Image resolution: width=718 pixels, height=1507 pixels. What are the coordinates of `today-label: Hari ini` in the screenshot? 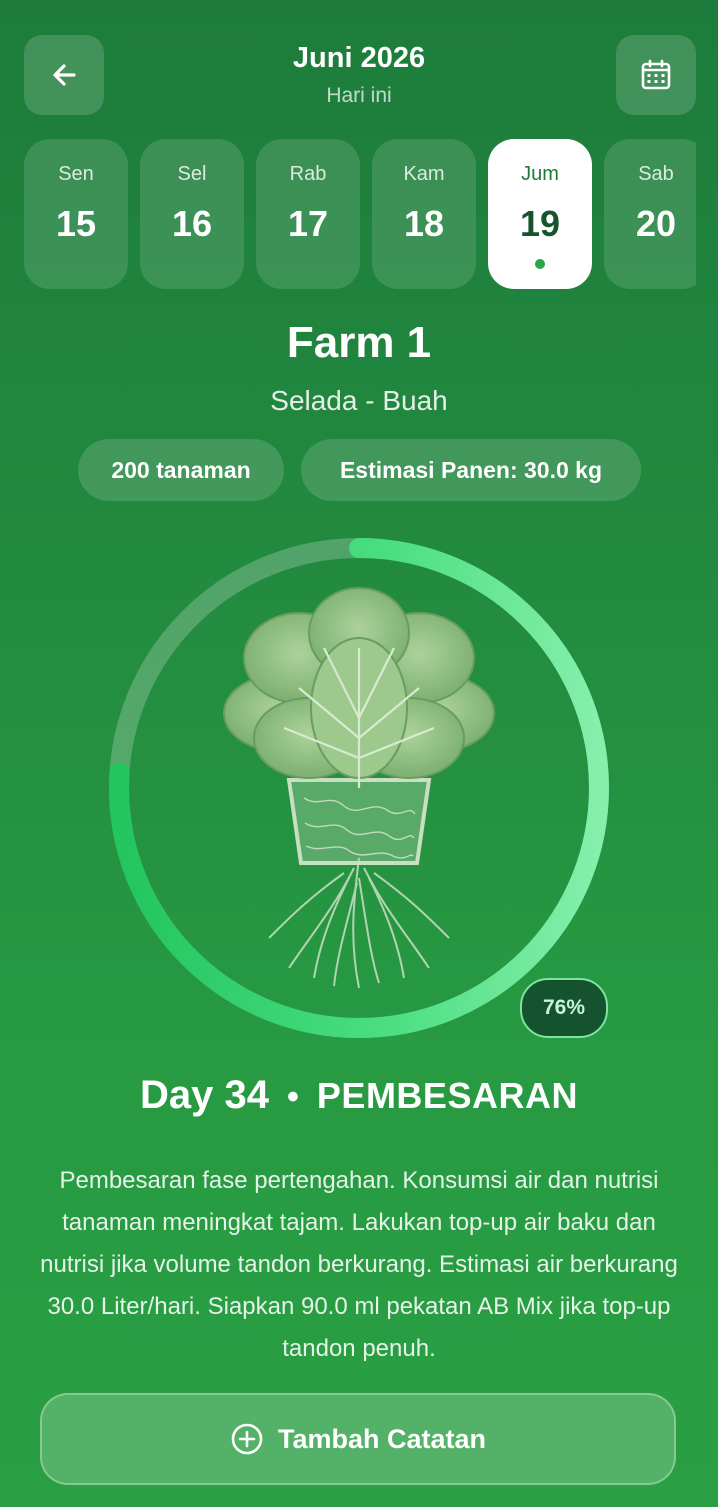 It's located at (359, 95).